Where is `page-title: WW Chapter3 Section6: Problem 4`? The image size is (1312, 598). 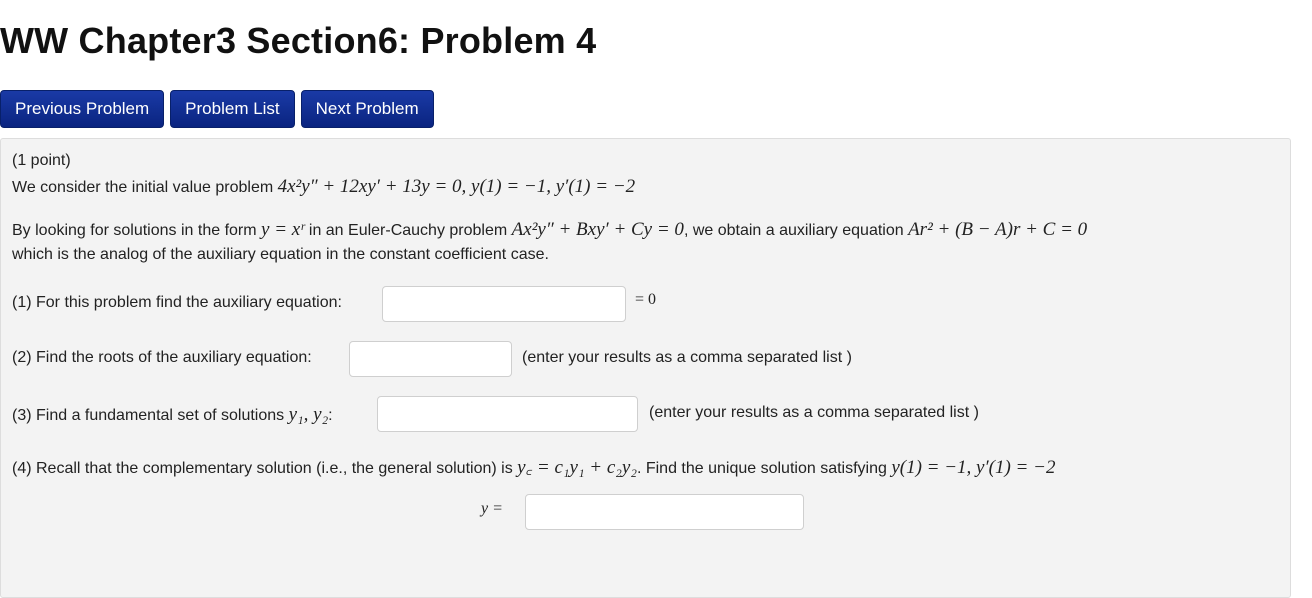 page-title: WW Chapter3 Section6: Problem 4 is located at coordinates (298, 40).